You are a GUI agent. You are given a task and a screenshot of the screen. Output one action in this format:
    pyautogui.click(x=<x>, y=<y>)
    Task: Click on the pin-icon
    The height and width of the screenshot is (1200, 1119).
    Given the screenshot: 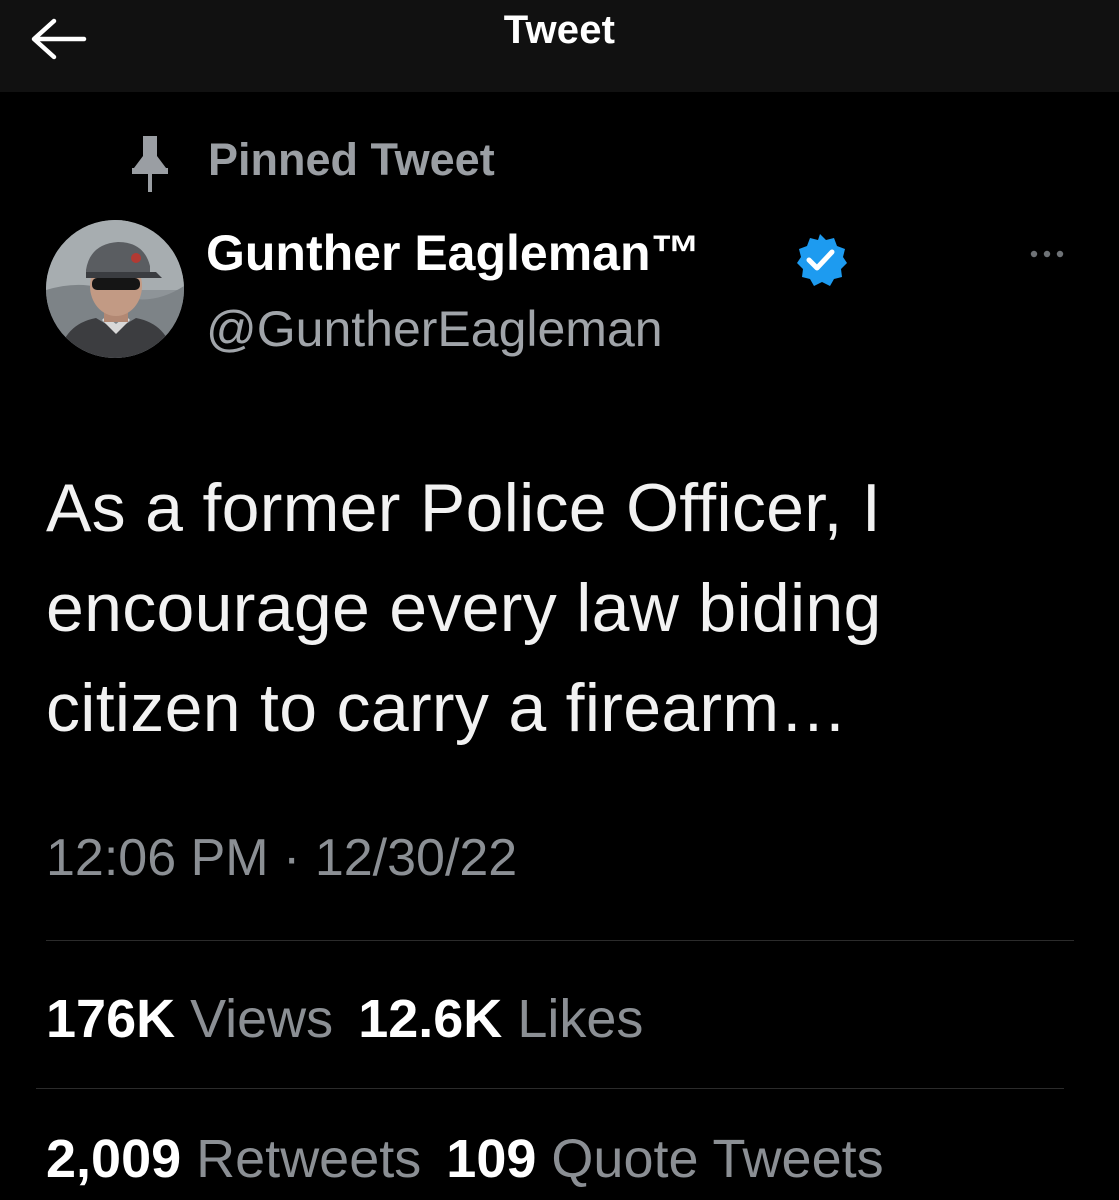 What is the action you would take?
    pyautogui.click(x=150, y=164)
    